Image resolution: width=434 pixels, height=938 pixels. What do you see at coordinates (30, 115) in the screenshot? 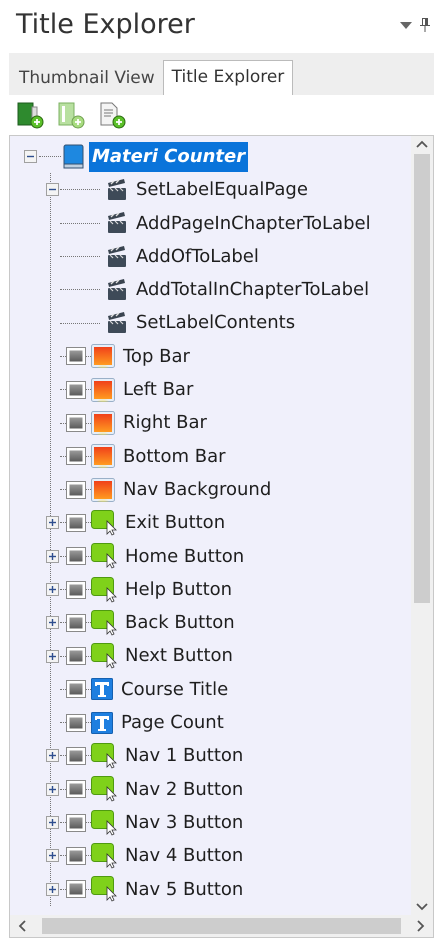
I see `add-book-icon` at bounding box center [30, 115].